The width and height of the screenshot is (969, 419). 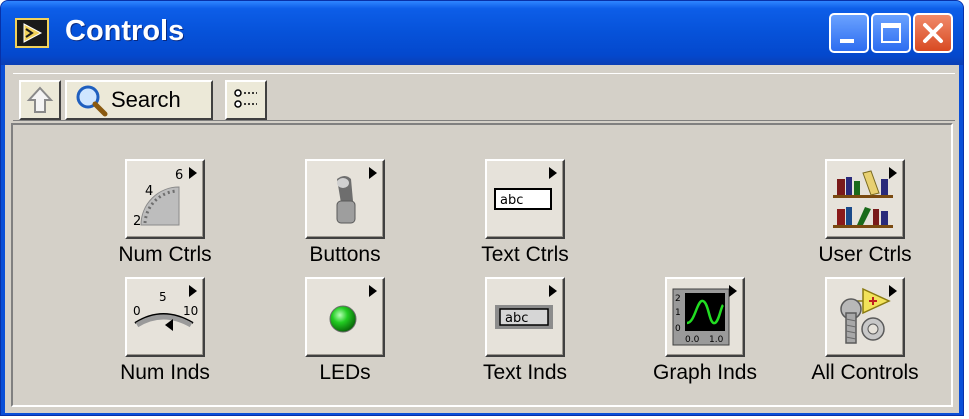 What do you see at coordinates (165, 372) in the screenshot?
I see `num-inds-label: Num Inds` at bounding box center [165, 372].